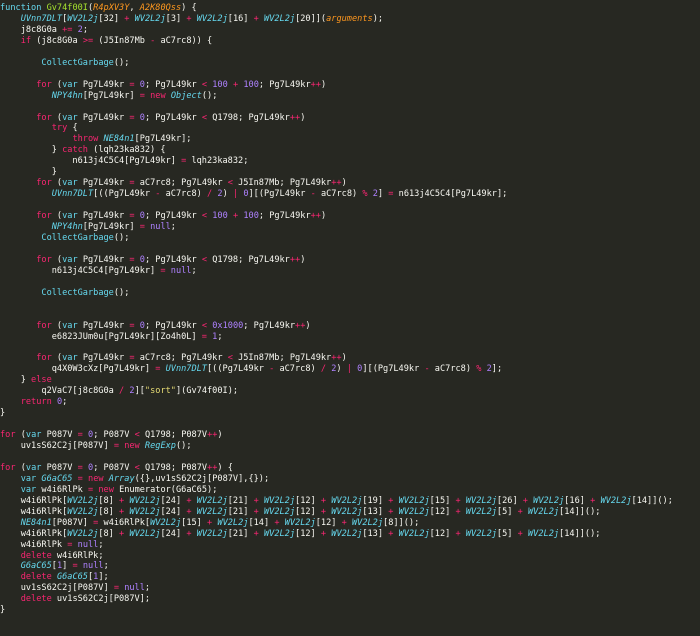  What do you see at coordinates (26, 40) in the screenshot?
I see `code-token: if` at bounding box center [26, 40].